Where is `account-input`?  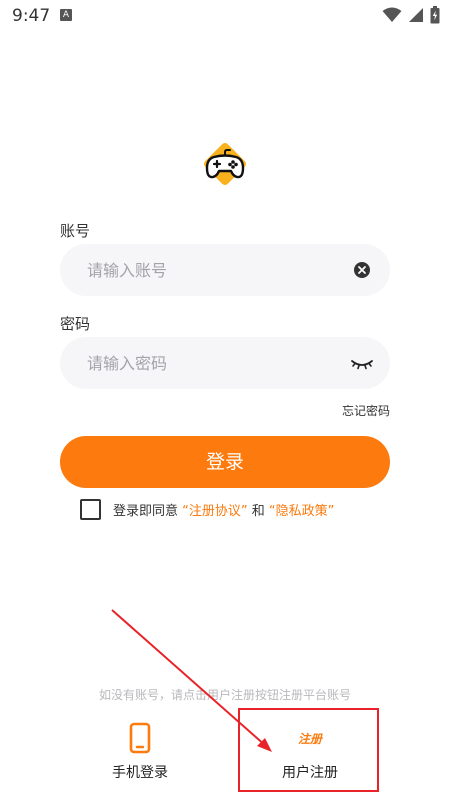
account-input is located at coordinates (200, 270).